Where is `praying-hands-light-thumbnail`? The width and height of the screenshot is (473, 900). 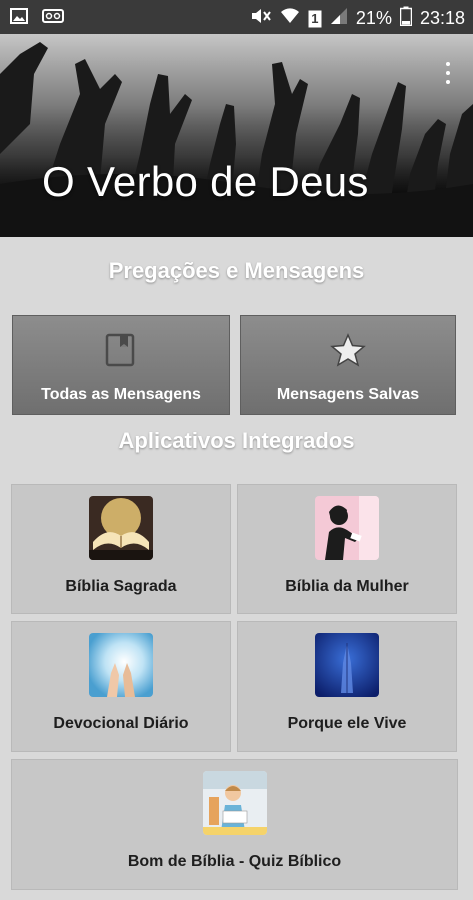
praying-hands-light-thumbnail is located at coordinates (121, 665).